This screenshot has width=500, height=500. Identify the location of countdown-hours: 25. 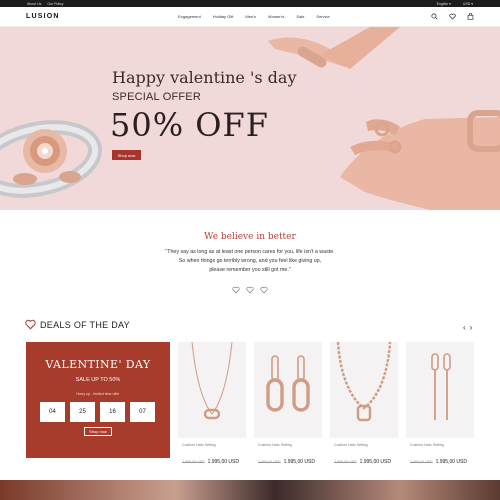
(82, 412).